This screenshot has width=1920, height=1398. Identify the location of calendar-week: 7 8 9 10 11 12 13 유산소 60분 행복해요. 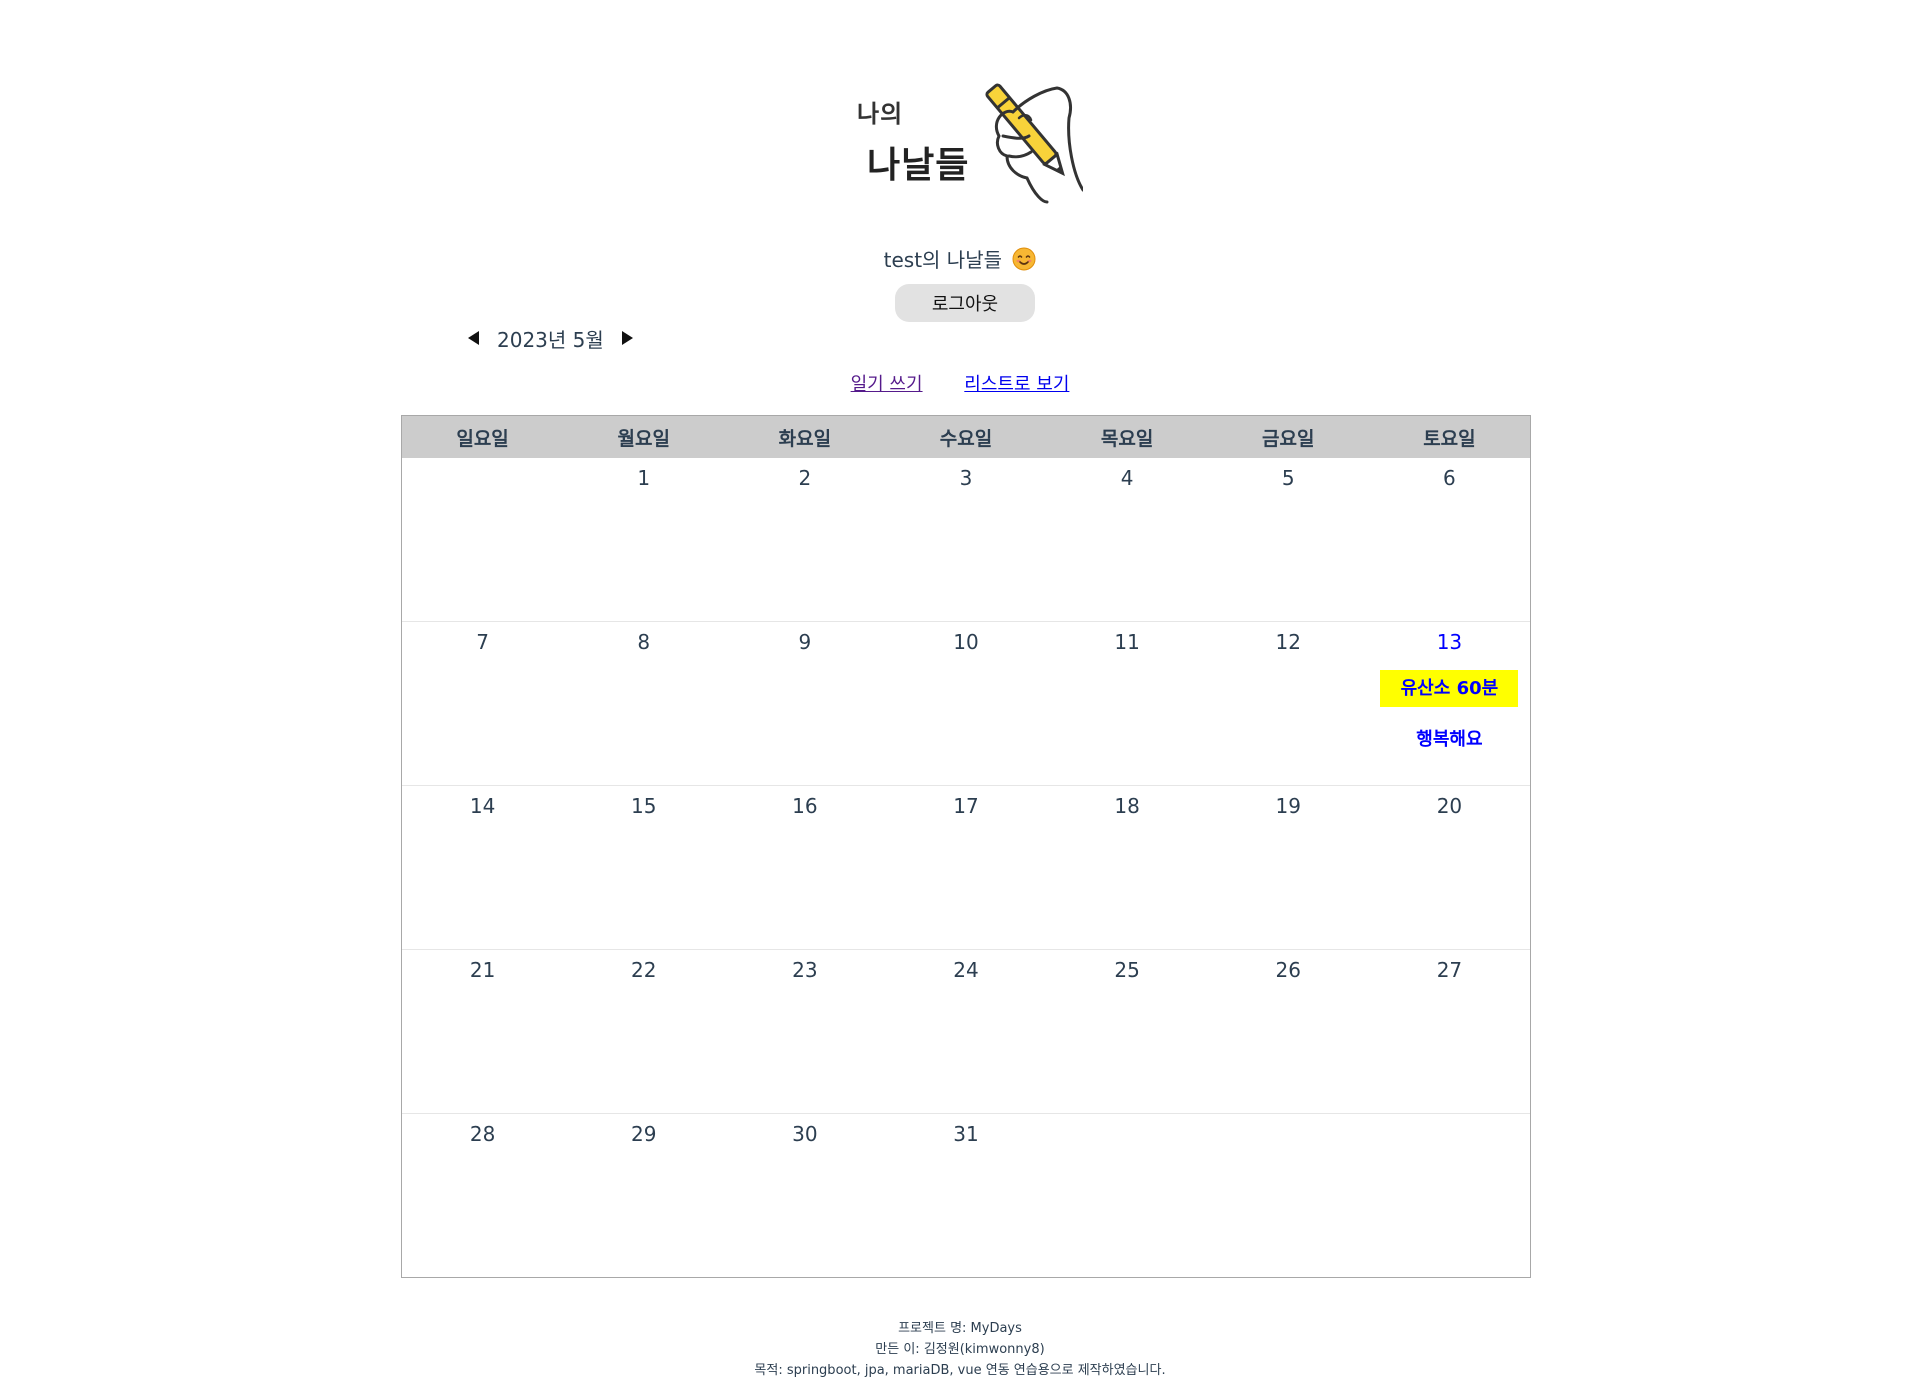
(966, 704).